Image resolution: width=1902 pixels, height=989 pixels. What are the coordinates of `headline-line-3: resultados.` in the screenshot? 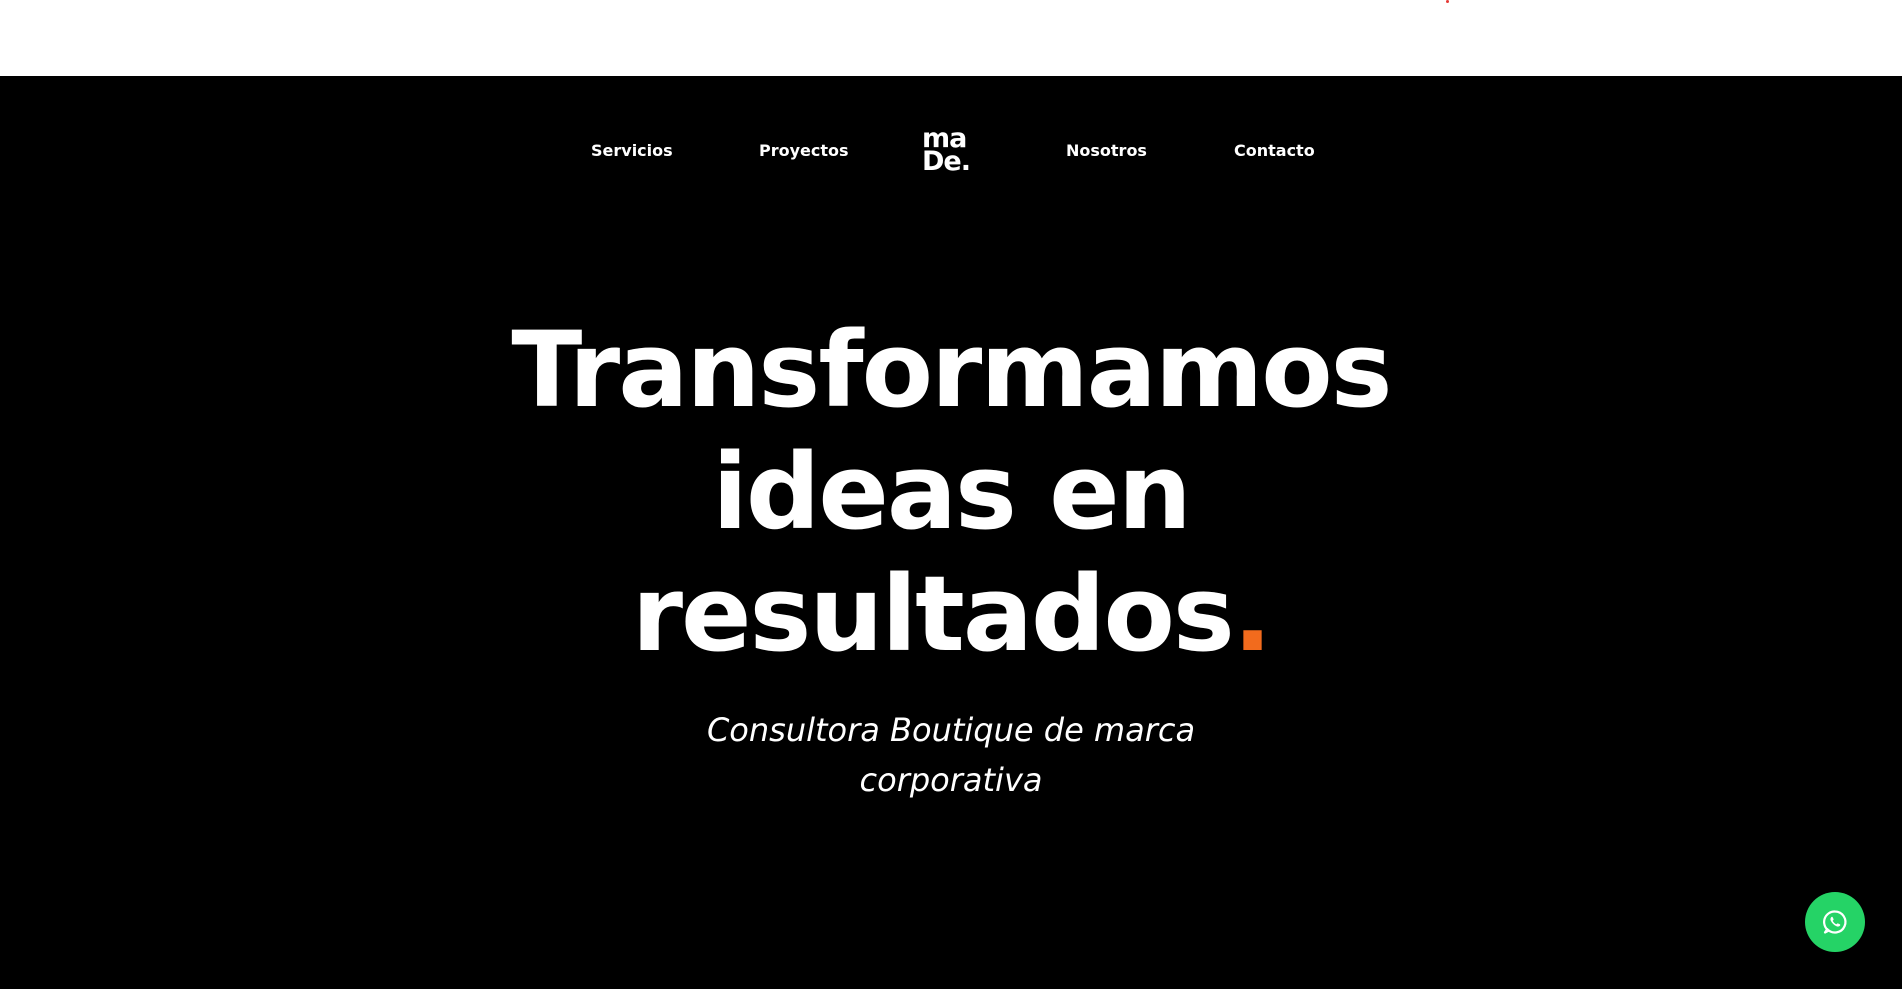 It's located at (951, 614).